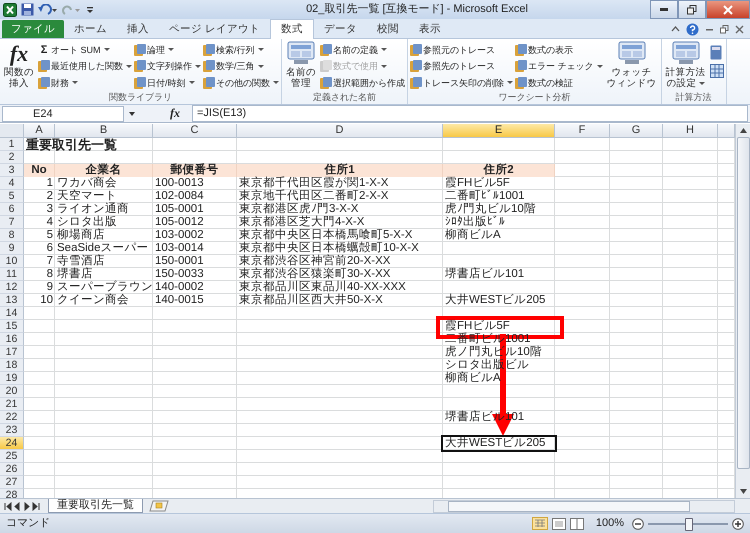 This screenshot has width=750, height=533. Describe the element at coordinates (470, 113) in the screenshot. I see `formula-field: =JIS(E13)` at that location.